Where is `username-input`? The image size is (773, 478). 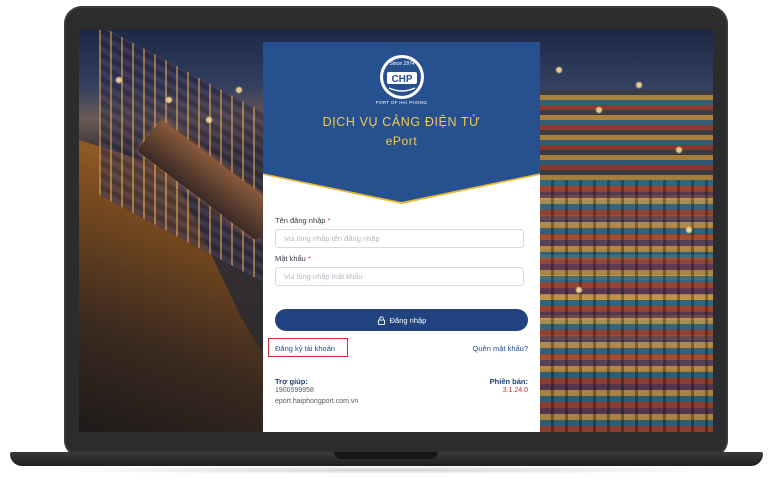 username-input is located at coordinates (399, 238).